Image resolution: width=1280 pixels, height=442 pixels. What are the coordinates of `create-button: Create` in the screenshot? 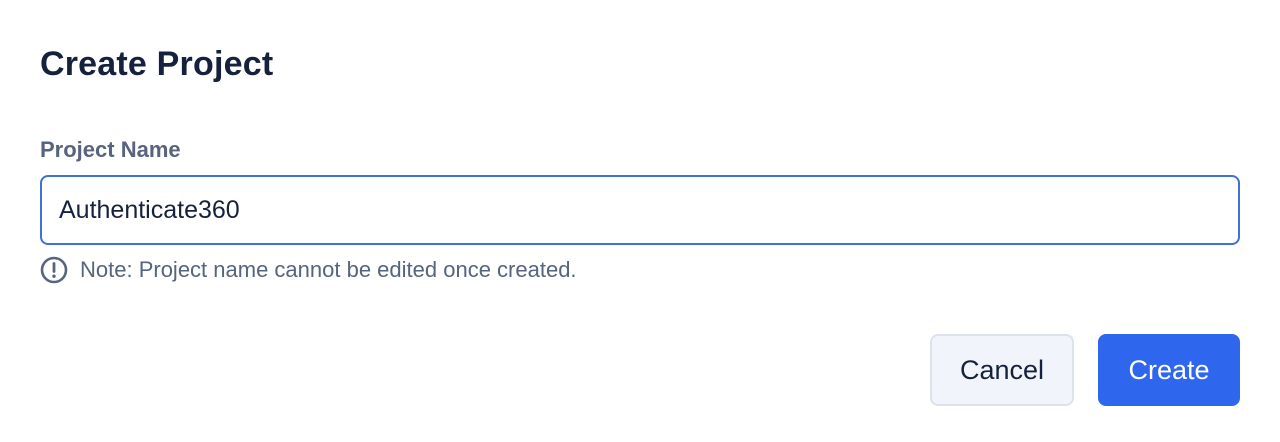 It's located at (1169, 370).